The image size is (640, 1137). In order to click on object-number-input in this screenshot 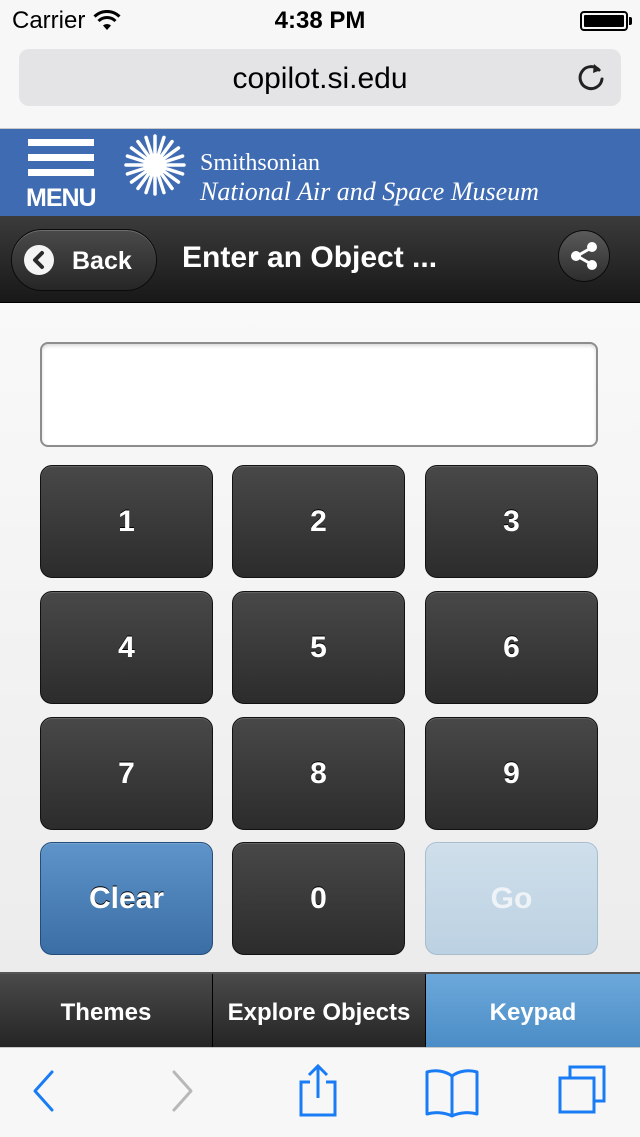, I will do `click(319, 394)`.